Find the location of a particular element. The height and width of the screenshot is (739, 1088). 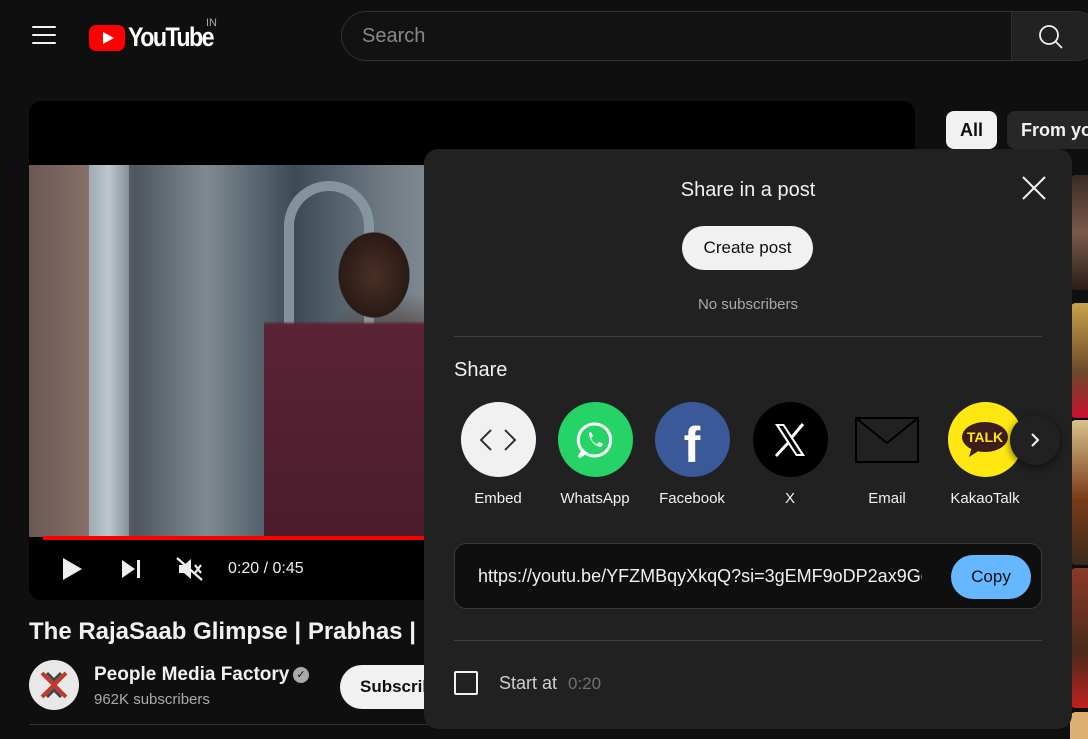

search-input is located at coordinates (677, 36).